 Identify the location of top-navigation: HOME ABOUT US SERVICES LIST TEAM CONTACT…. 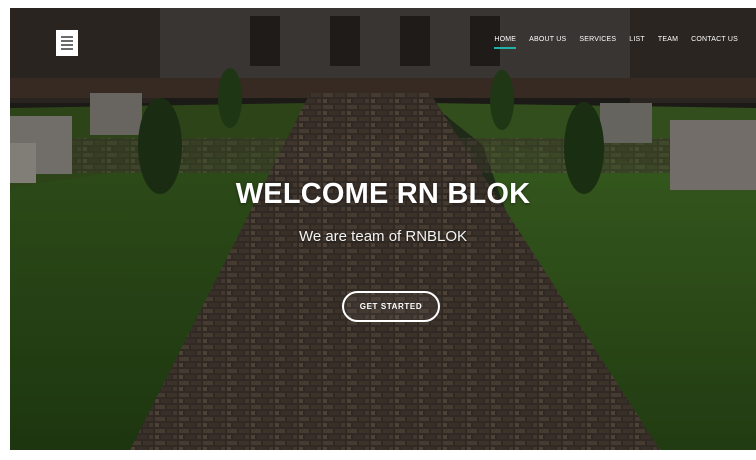
(383, 41).